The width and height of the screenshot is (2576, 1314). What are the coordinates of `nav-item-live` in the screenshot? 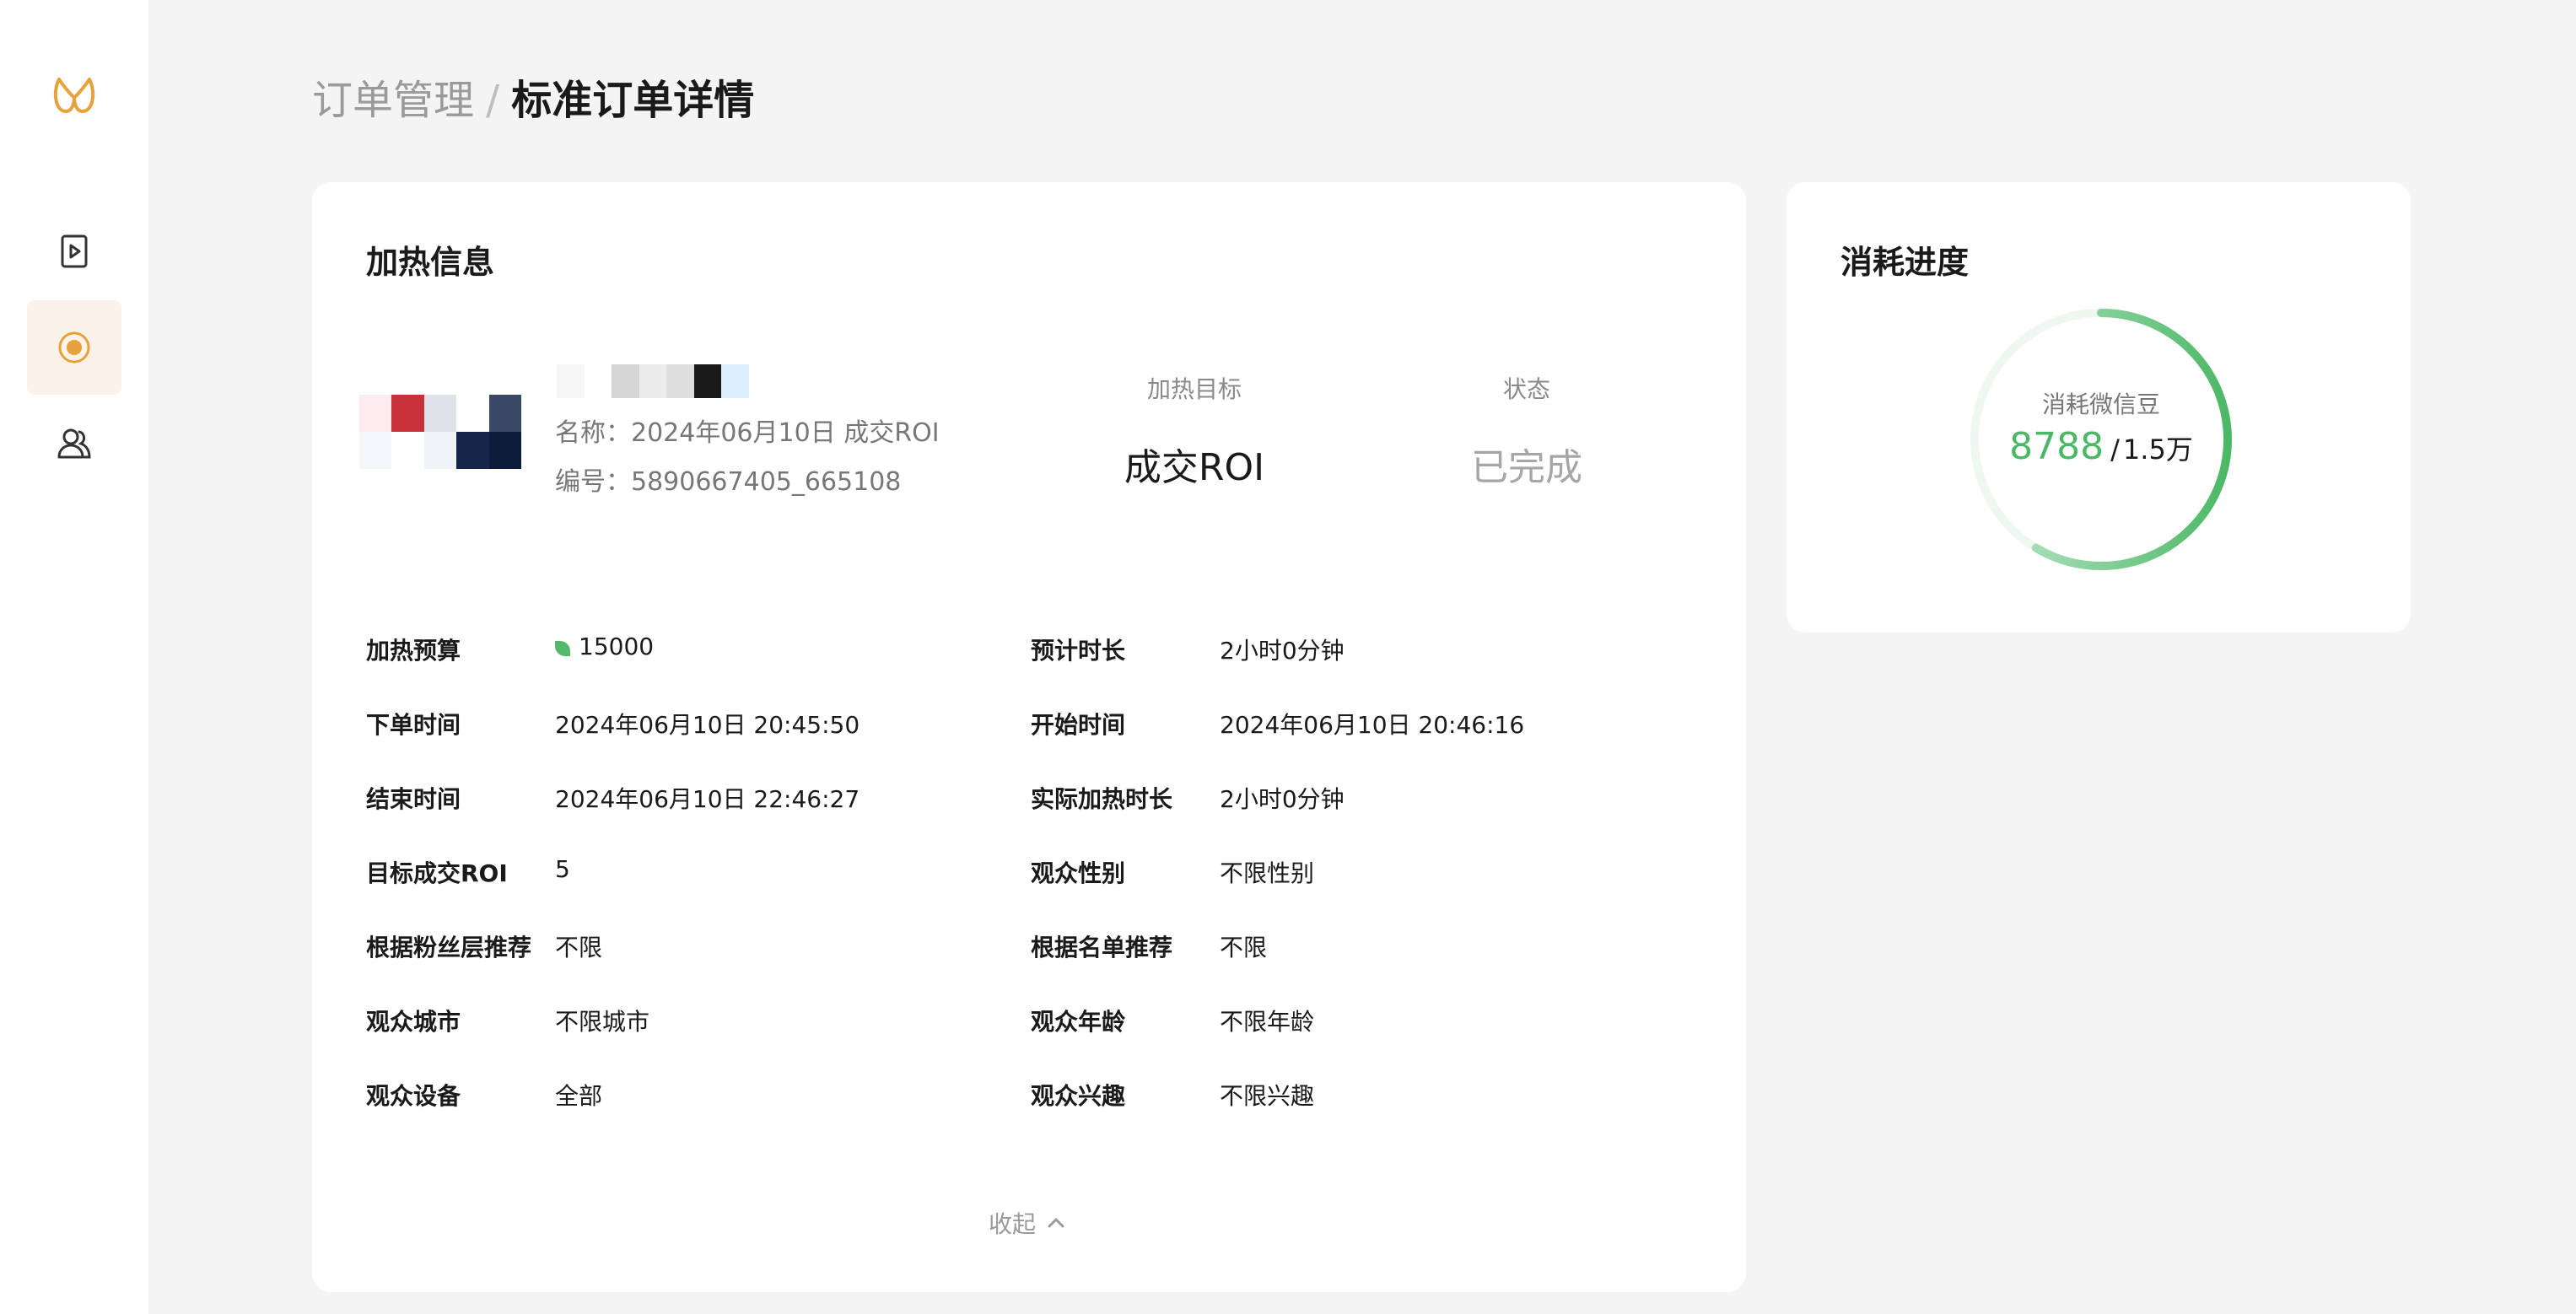 It's located at (74, 252).